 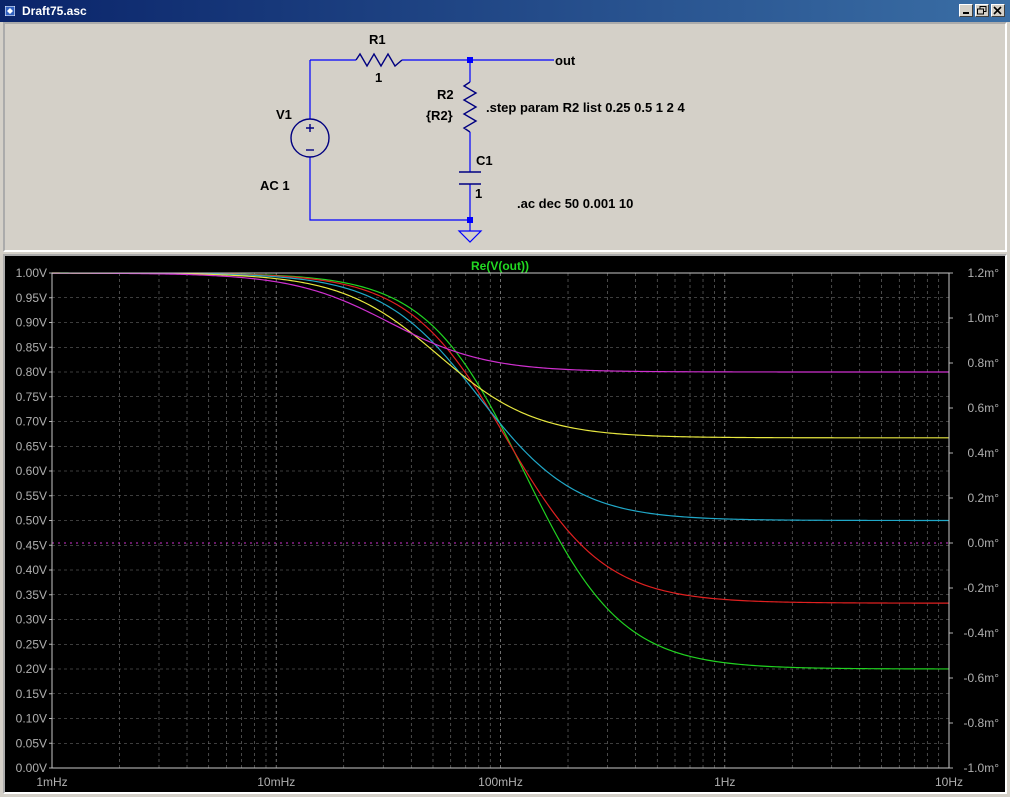 I want to click on trace-title-re-v-out: Re(V(out)), so click(x=500, y=266).